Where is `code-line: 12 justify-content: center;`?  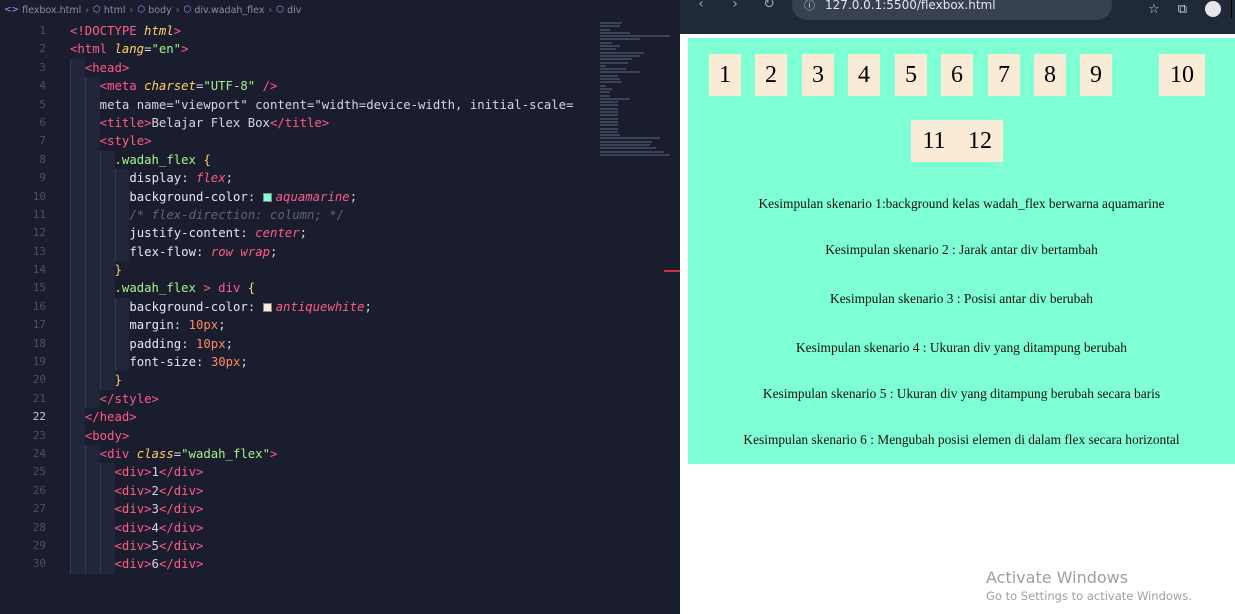
code-line: 12 justify-content: center; is located at coordinates (340, 233).